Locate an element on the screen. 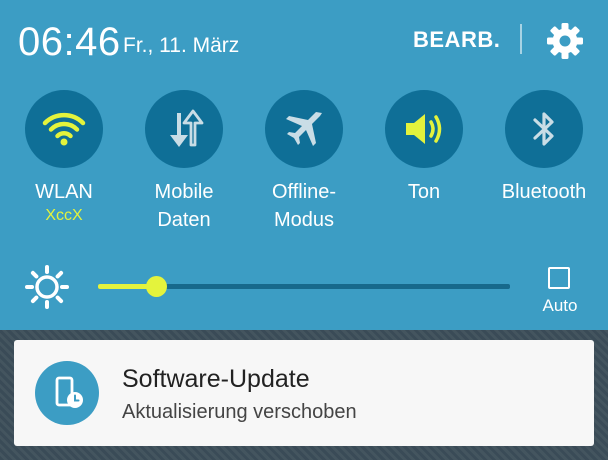 The image size is (608, 460). data-transfer-icon is located at coordinates (187, 128).